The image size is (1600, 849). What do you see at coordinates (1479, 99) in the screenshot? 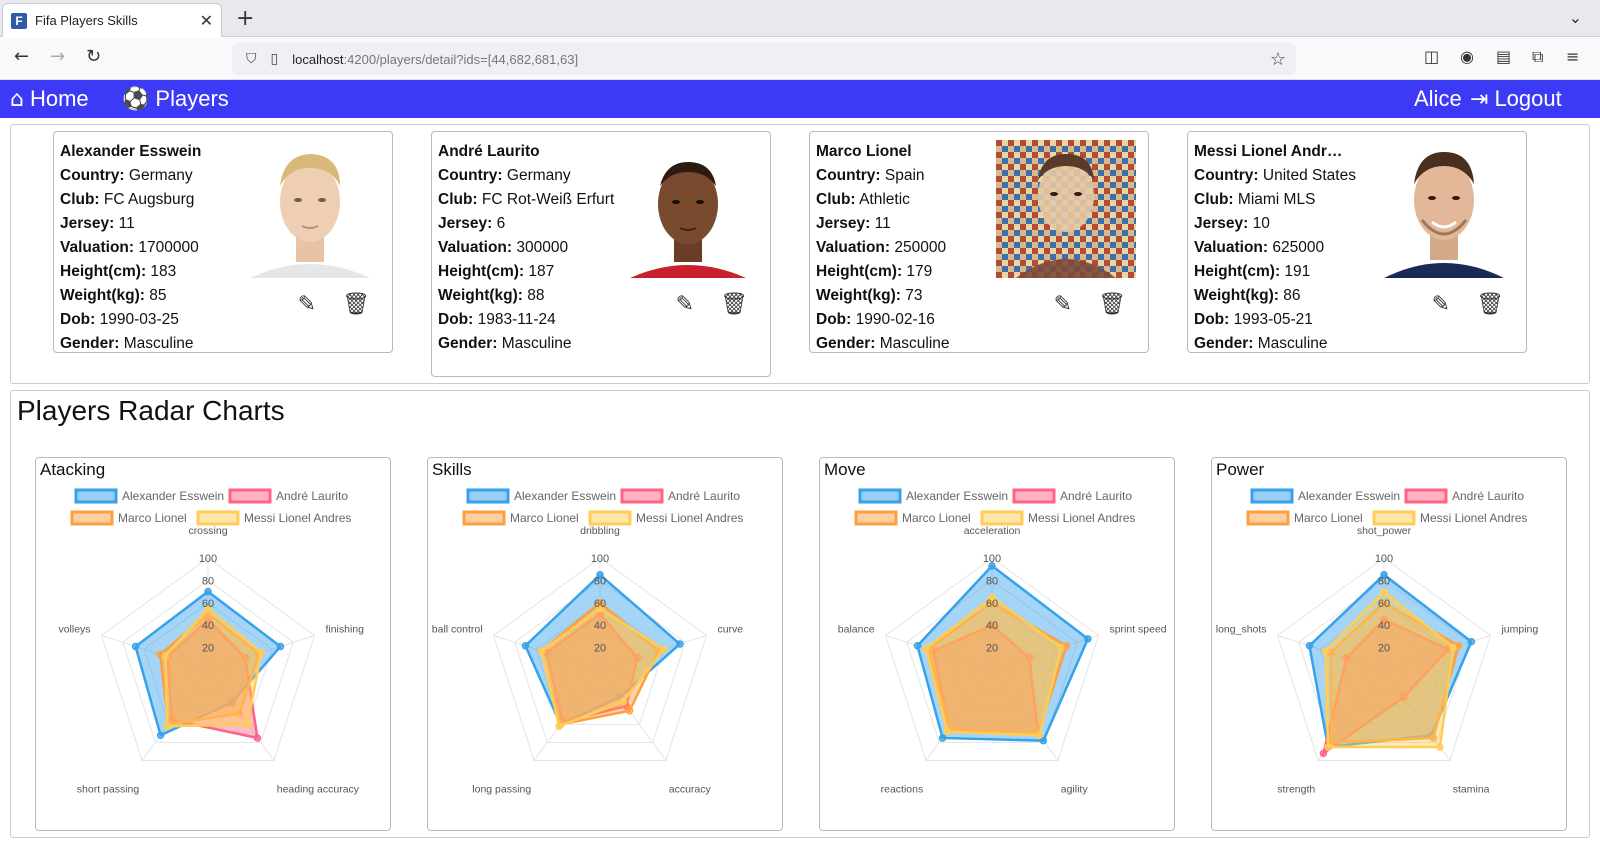
I see `logout-icon: ⇥` at bounding box center [1479, 99].